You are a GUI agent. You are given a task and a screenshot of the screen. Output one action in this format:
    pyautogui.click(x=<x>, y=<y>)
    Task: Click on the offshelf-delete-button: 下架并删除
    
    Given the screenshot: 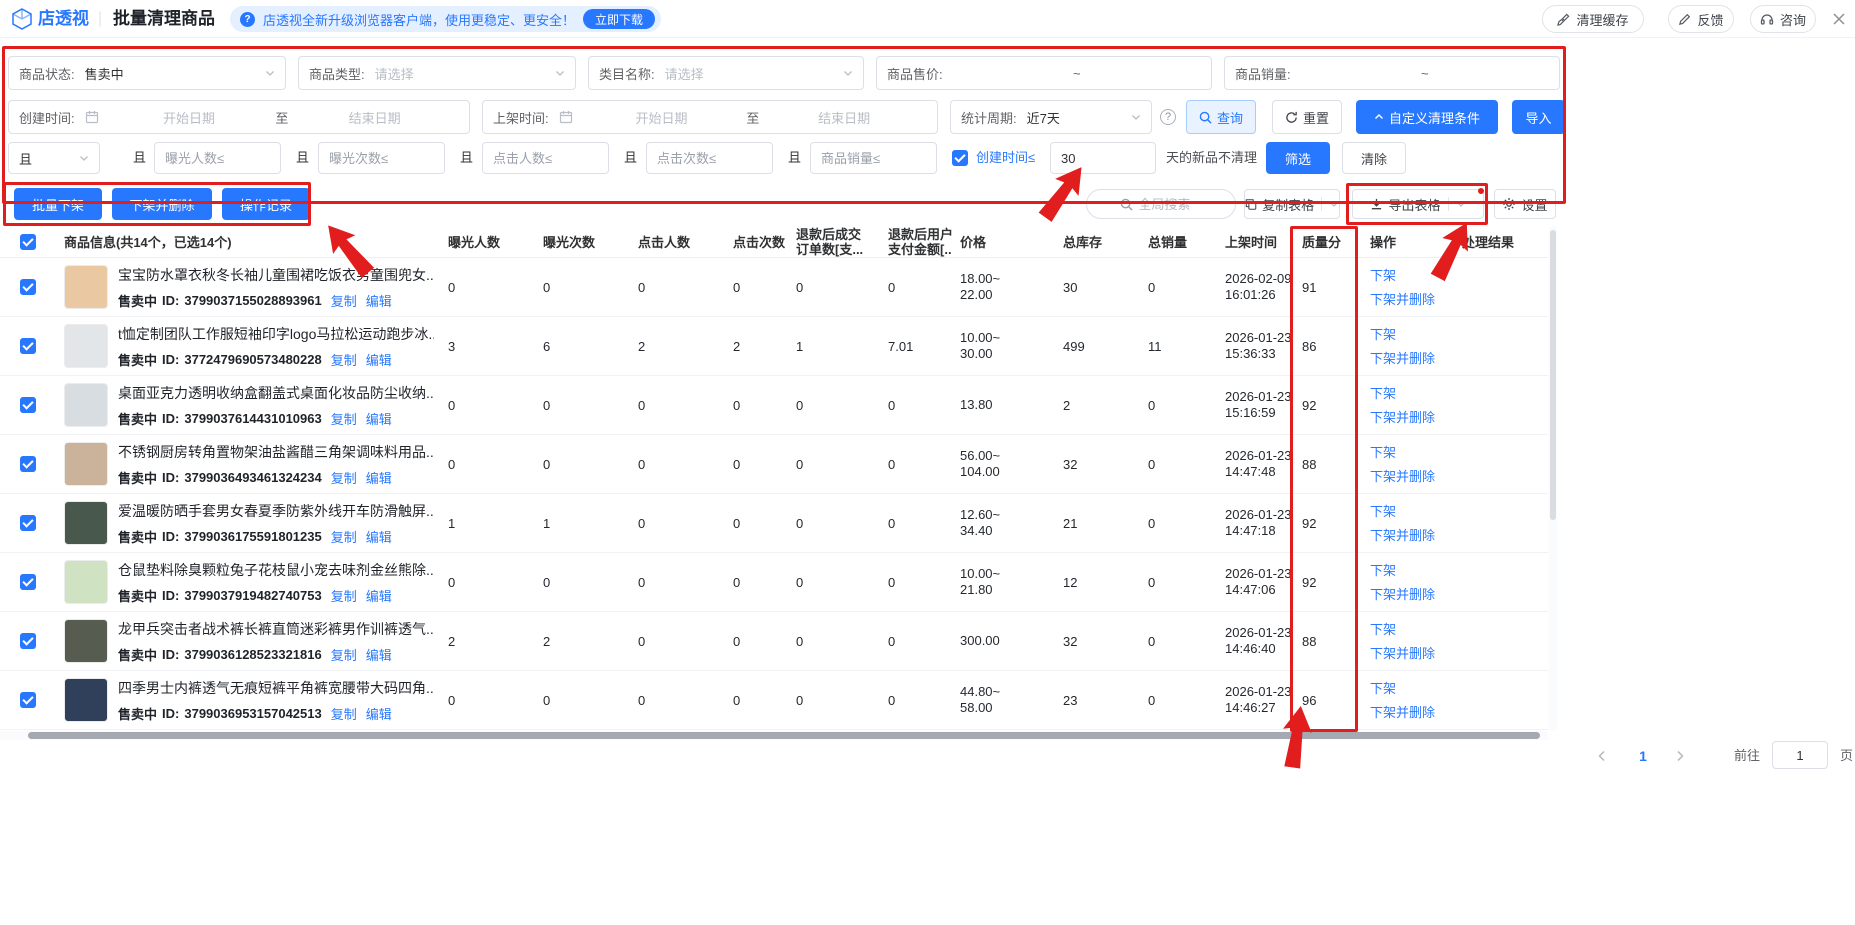 What is the action you would take?
    pyautogui.click(x=162, y=204)
    